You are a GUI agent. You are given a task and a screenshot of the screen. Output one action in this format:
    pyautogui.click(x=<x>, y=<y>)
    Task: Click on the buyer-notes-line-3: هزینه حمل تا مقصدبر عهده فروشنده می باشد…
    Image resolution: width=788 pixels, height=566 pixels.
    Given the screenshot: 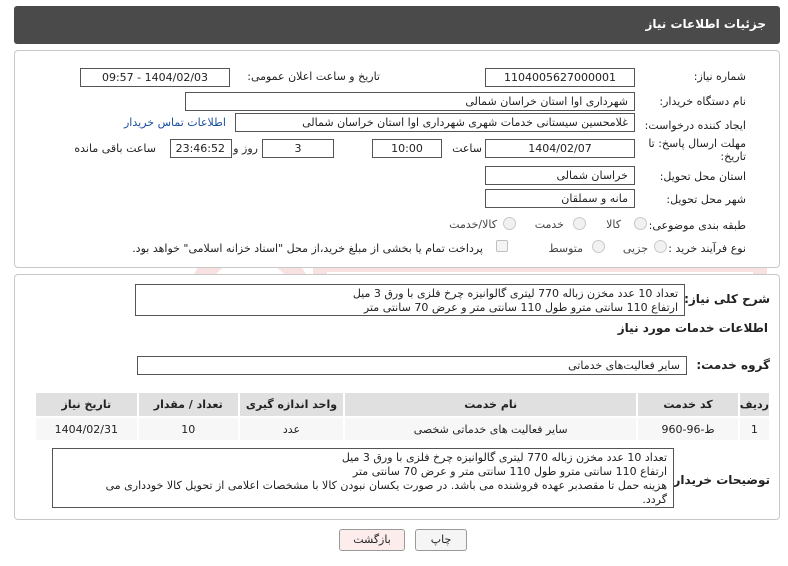 What is the action you would take?
    pyautogui.click(x=386, y=485)
    